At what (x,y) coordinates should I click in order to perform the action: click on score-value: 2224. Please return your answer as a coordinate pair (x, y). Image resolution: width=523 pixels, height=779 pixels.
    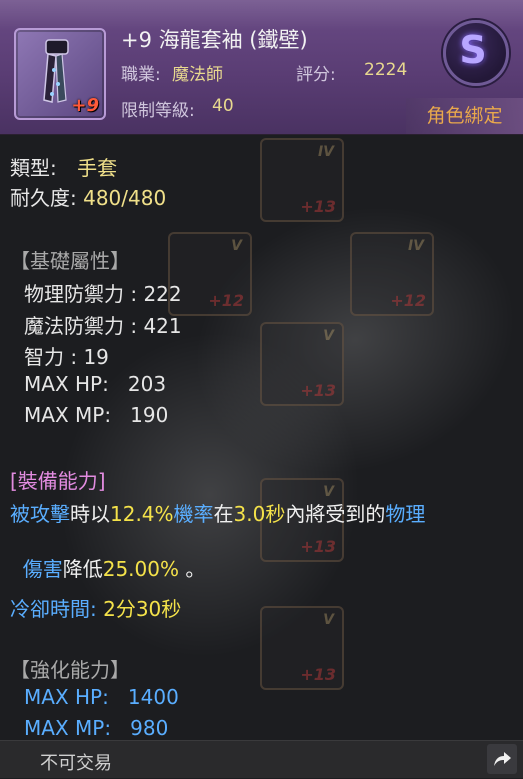
    Looking at the image, I should click on (386, 70).